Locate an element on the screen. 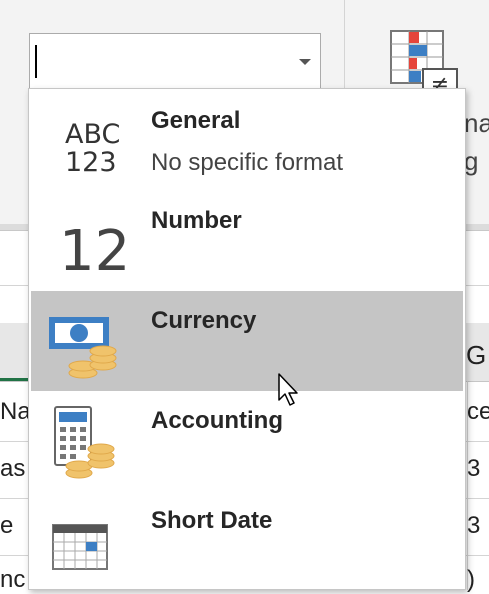 This screenshot has width=489, height=594. cell-fragment: as is located at coordinates (15, 469).